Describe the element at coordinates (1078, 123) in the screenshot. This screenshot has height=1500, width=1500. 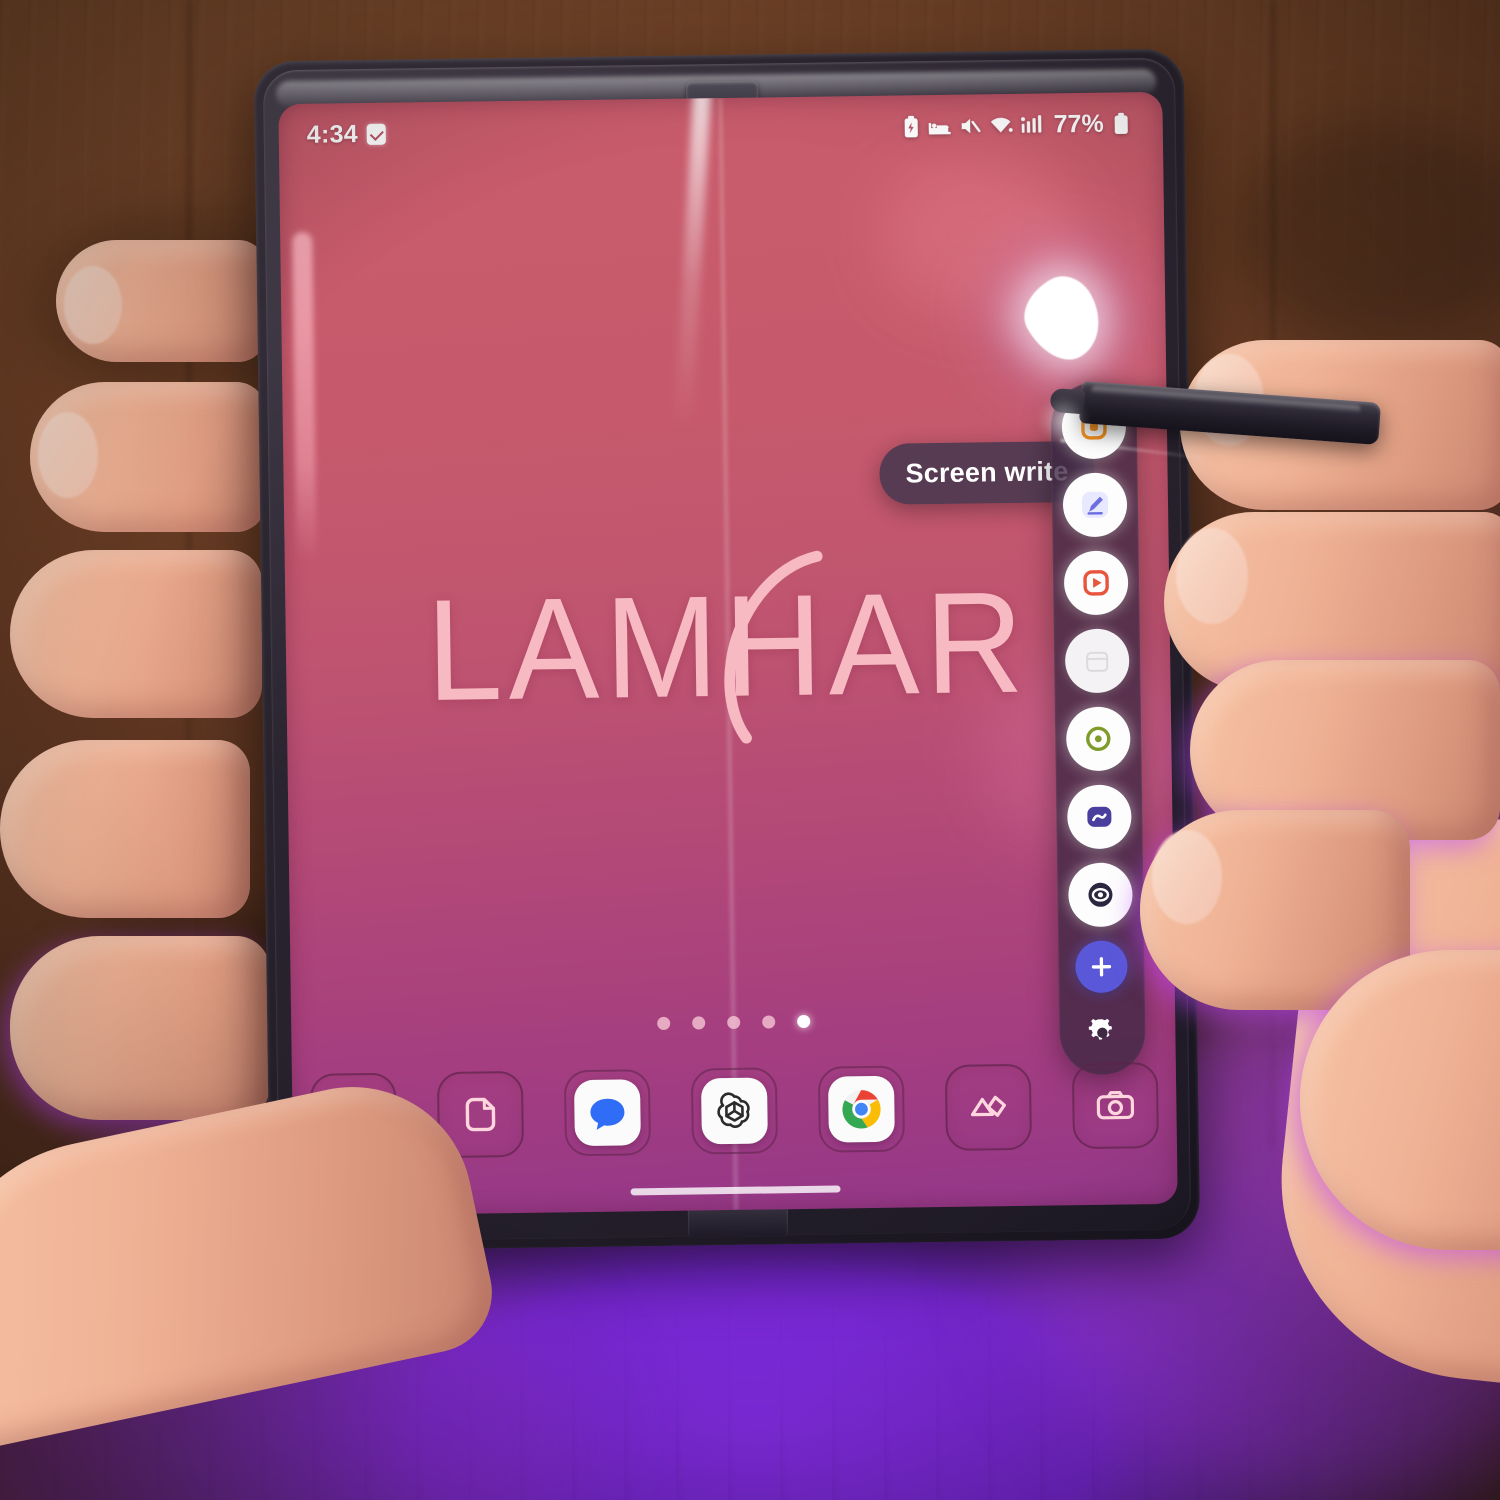
I see `battery-percentage: 77%` at that location.